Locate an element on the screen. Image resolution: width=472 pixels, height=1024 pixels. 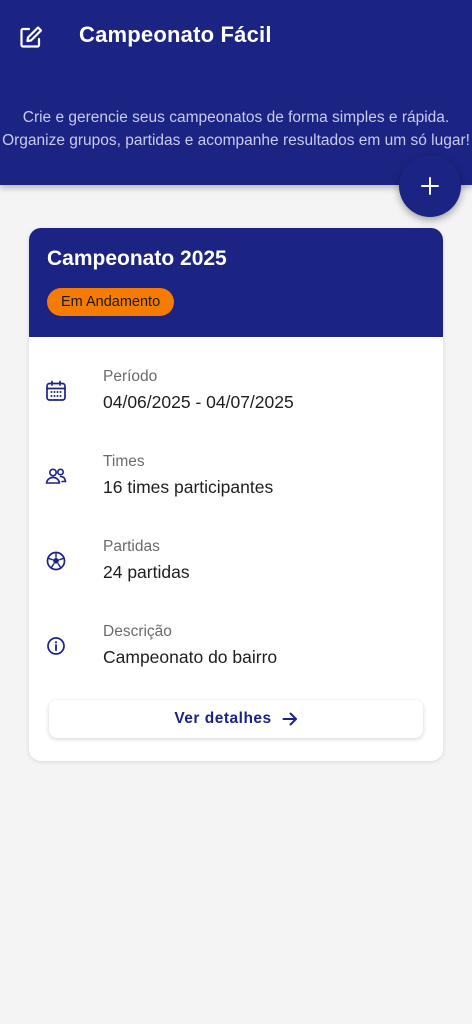
row-label: Times is located at coordinates (124, 461).